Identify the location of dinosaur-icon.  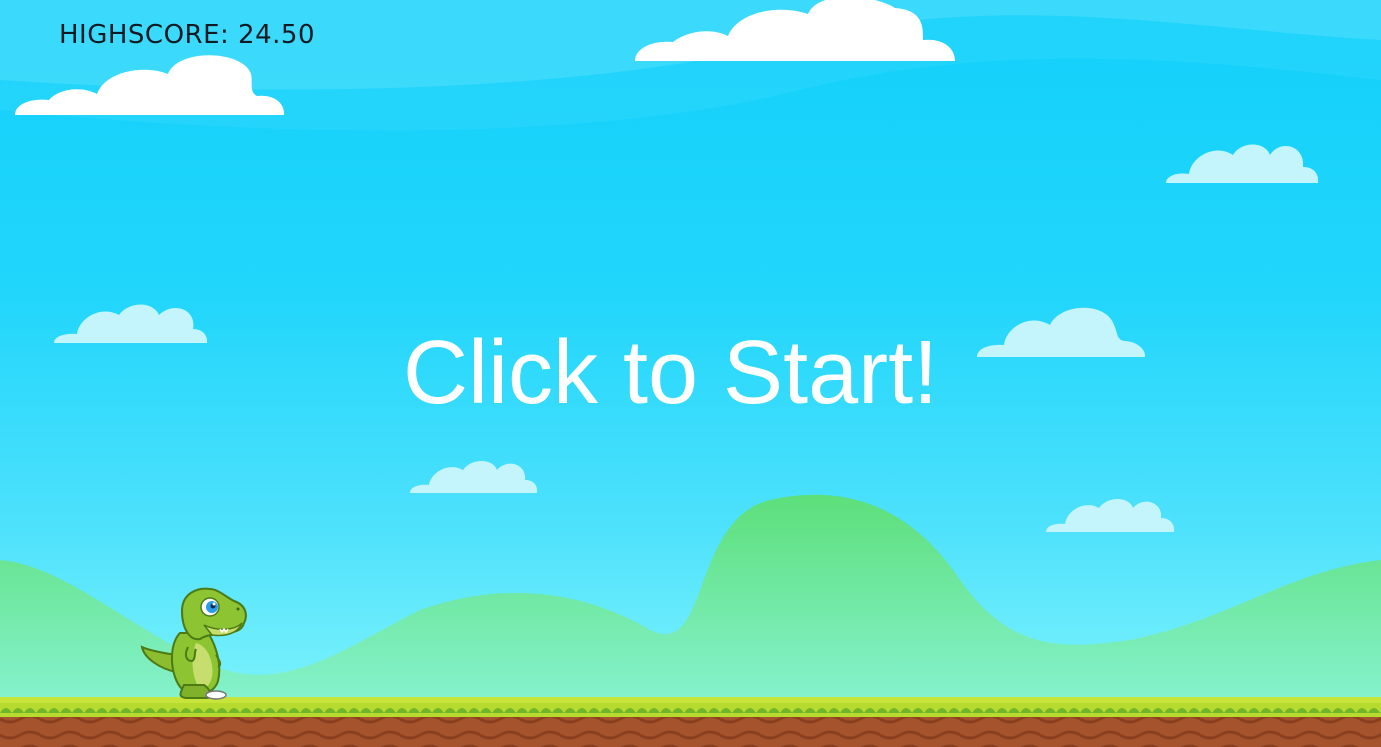
(193, 643).